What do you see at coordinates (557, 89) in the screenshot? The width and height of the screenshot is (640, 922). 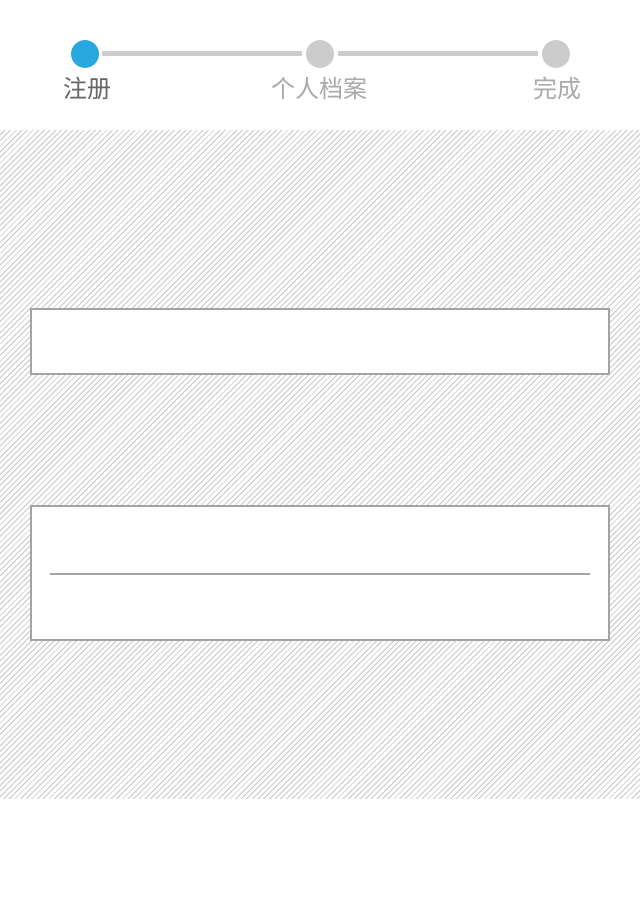 I see `step-label-done: 完成` at bounding box center [557, 89].